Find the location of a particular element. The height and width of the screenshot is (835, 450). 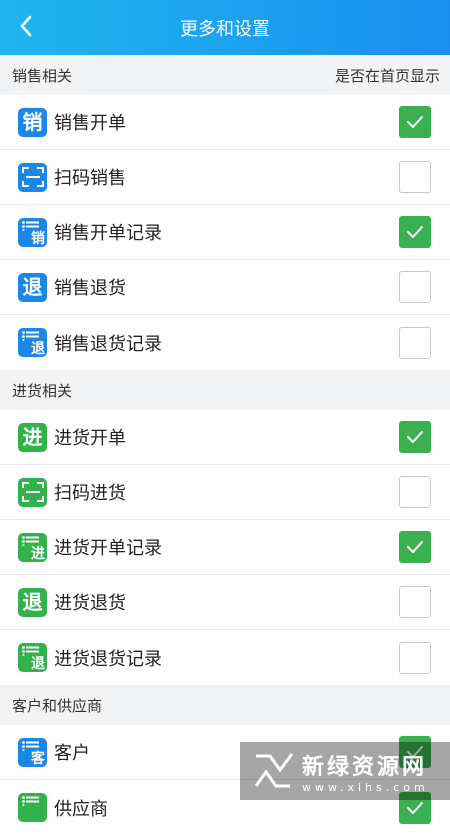

list-item: 退销售退货 is located at coordinates (225, 287).